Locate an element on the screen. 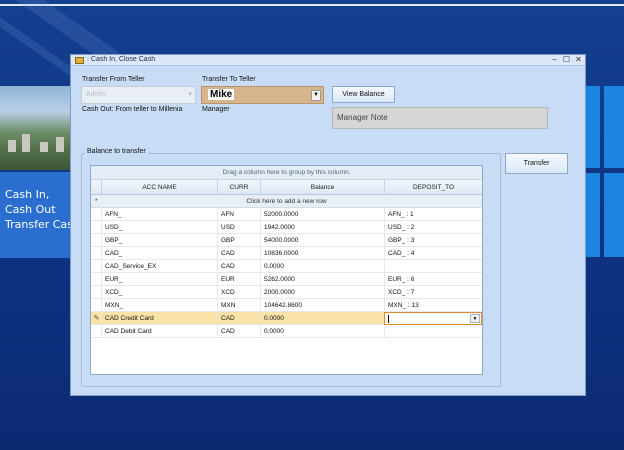  table-row: ✎ CAD Credit Card CAD 0.0000 ▼ is located at coordinates (286, 318).